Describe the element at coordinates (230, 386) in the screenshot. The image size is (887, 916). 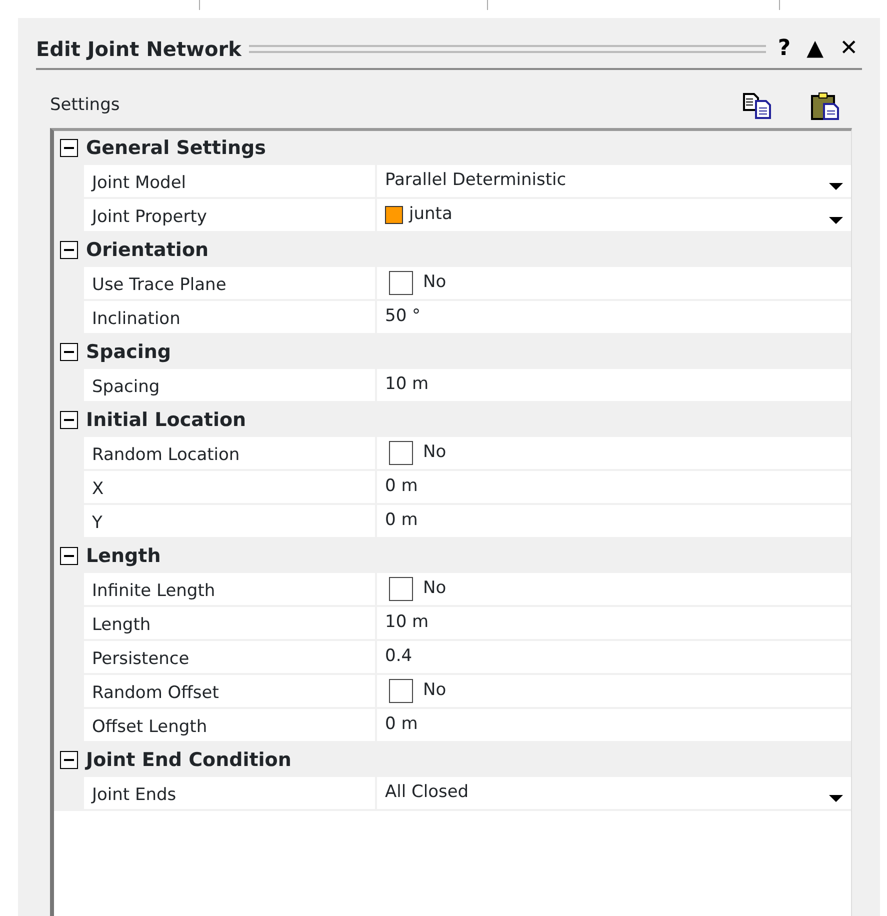
I see `property-name: Spacing` at that location.